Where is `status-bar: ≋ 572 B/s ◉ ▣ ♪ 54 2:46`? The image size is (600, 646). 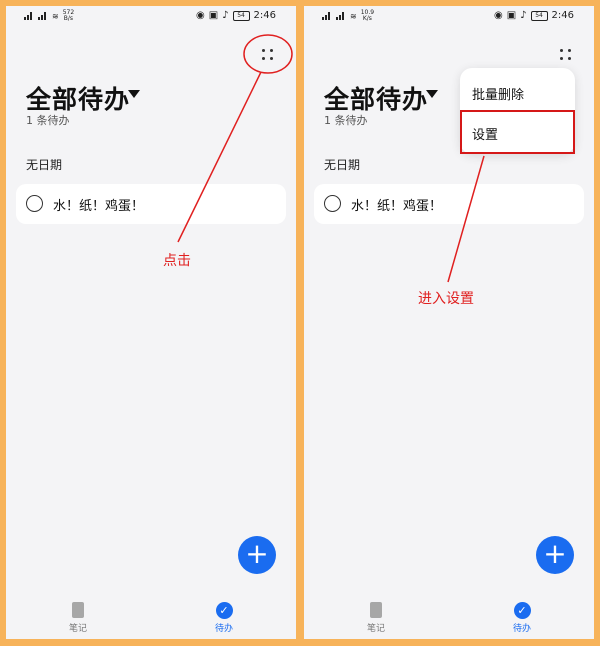
status-bar: ≋ 572 B/s ◉ ▣ ♪ 54 2:46 is located at coordinates (151, 17).